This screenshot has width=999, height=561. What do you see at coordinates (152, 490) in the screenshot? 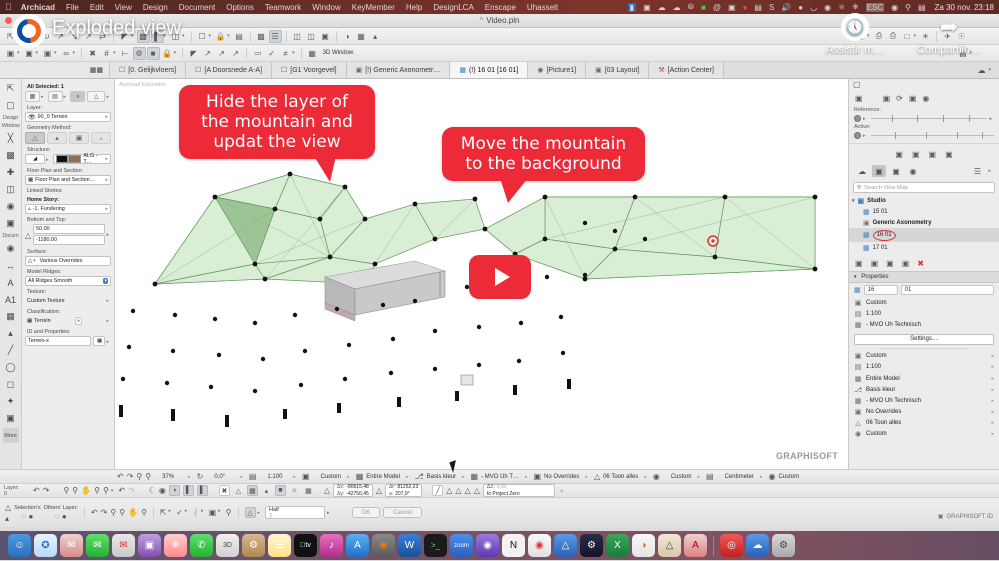
I see `walk-icon: ☾` at bounding box center [152, 490].